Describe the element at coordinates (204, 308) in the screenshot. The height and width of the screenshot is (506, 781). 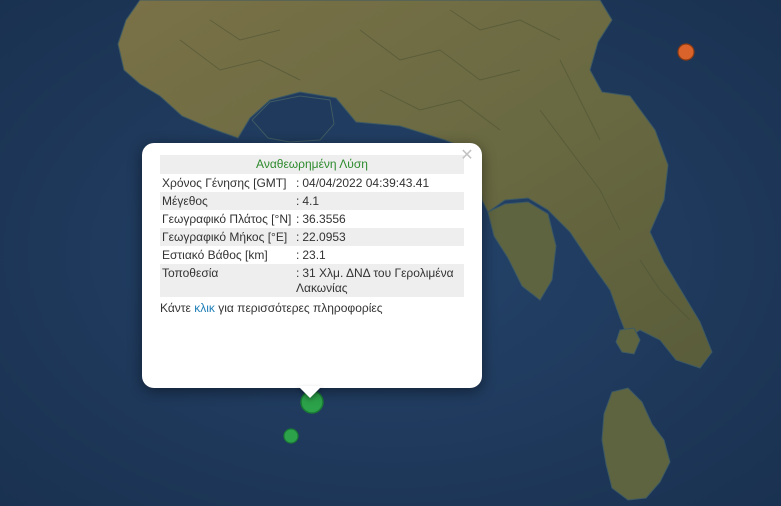
I see `more-info-link: κλικ` at that location.